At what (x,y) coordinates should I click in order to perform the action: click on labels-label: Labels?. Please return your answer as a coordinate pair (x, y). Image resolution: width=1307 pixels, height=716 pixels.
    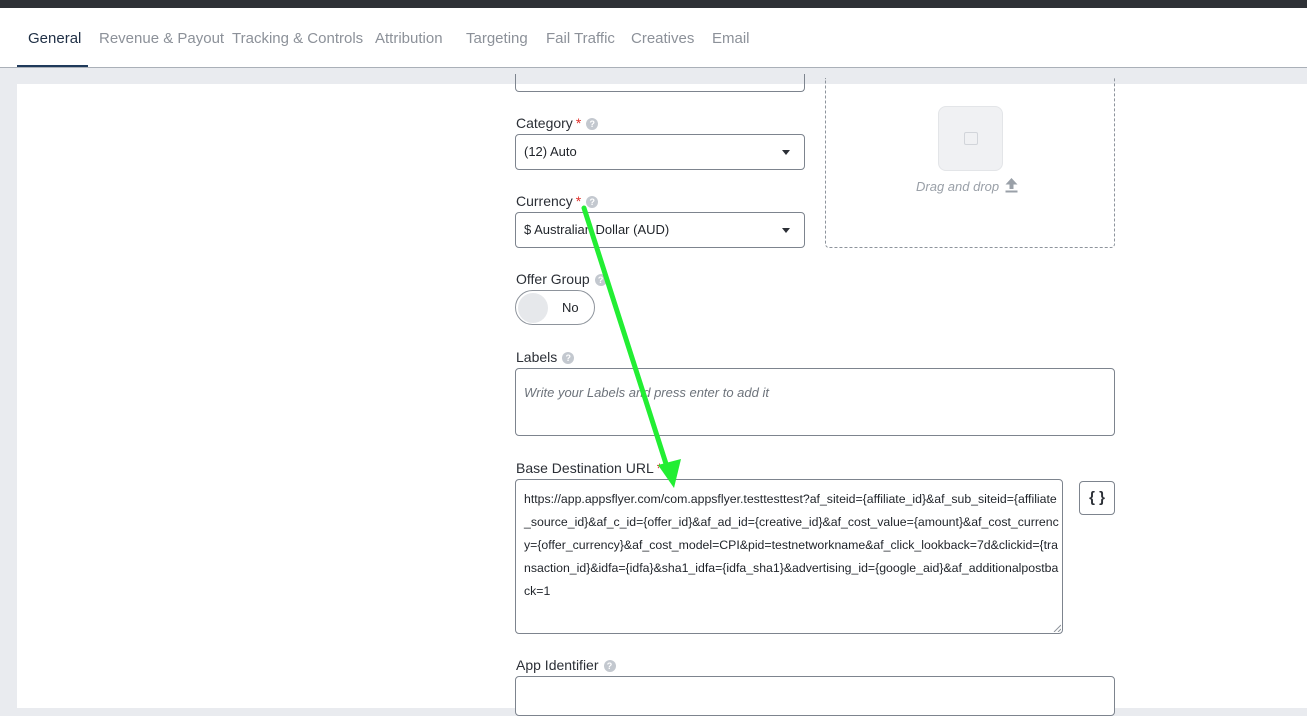
    Looking at the image, I should click on (545, 357).